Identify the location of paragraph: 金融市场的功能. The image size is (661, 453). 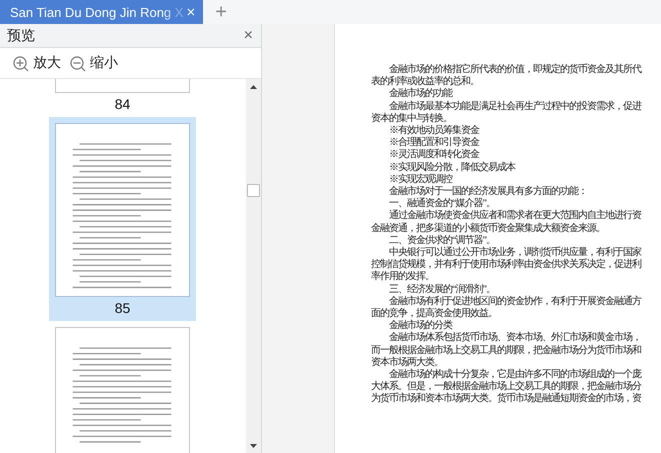
(421, 94).